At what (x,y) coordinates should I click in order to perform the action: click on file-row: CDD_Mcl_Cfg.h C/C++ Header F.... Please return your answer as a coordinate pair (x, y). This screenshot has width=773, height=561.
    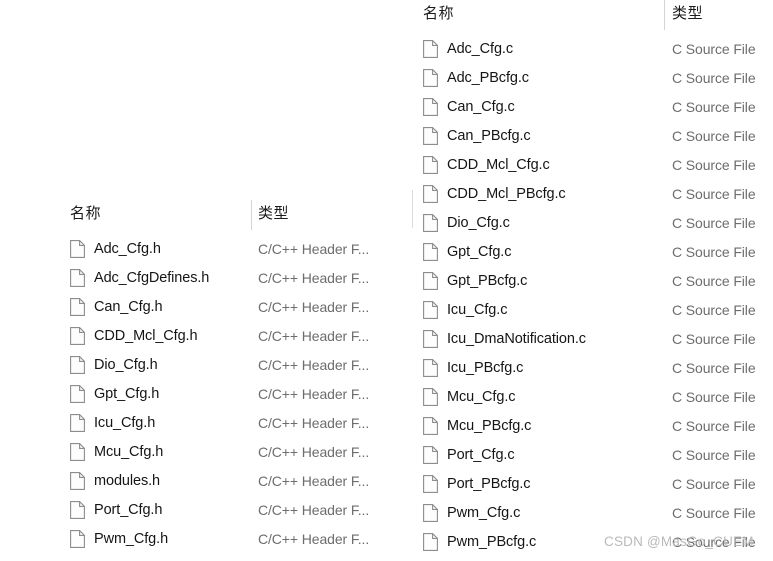
    Looking at the image, I should click on (239, 335).